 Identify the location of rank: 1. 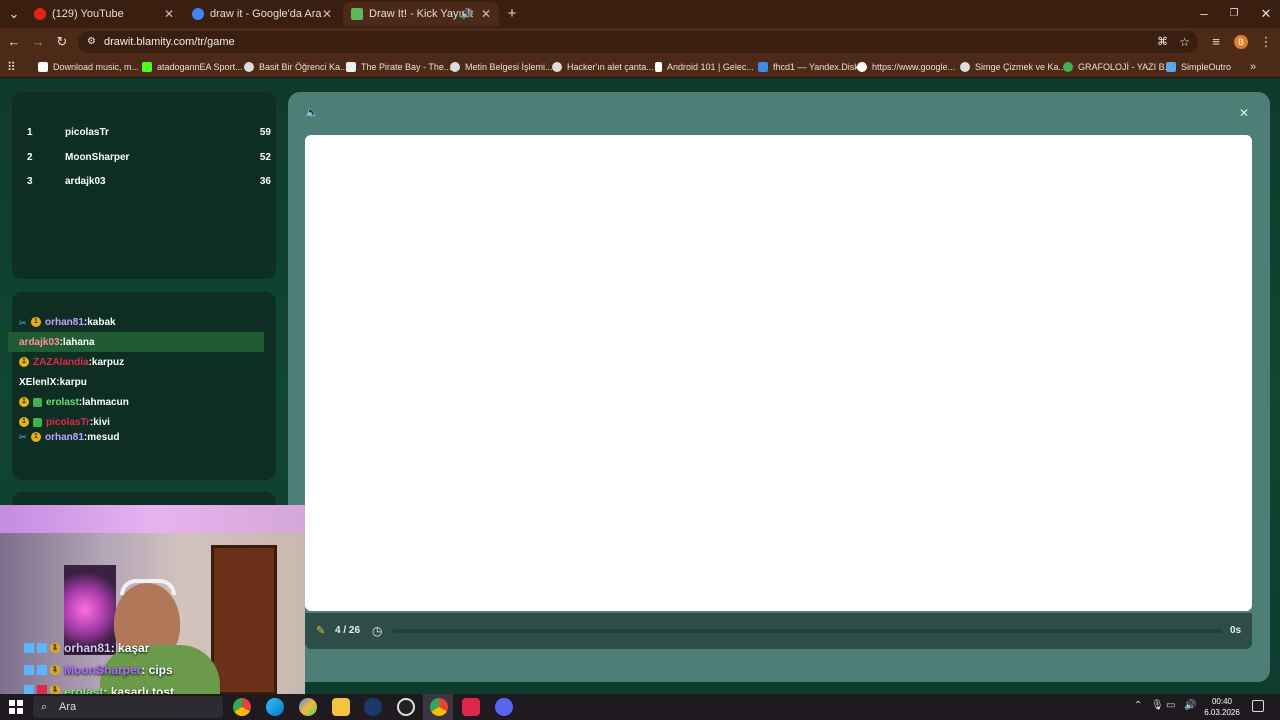
(30, 132).